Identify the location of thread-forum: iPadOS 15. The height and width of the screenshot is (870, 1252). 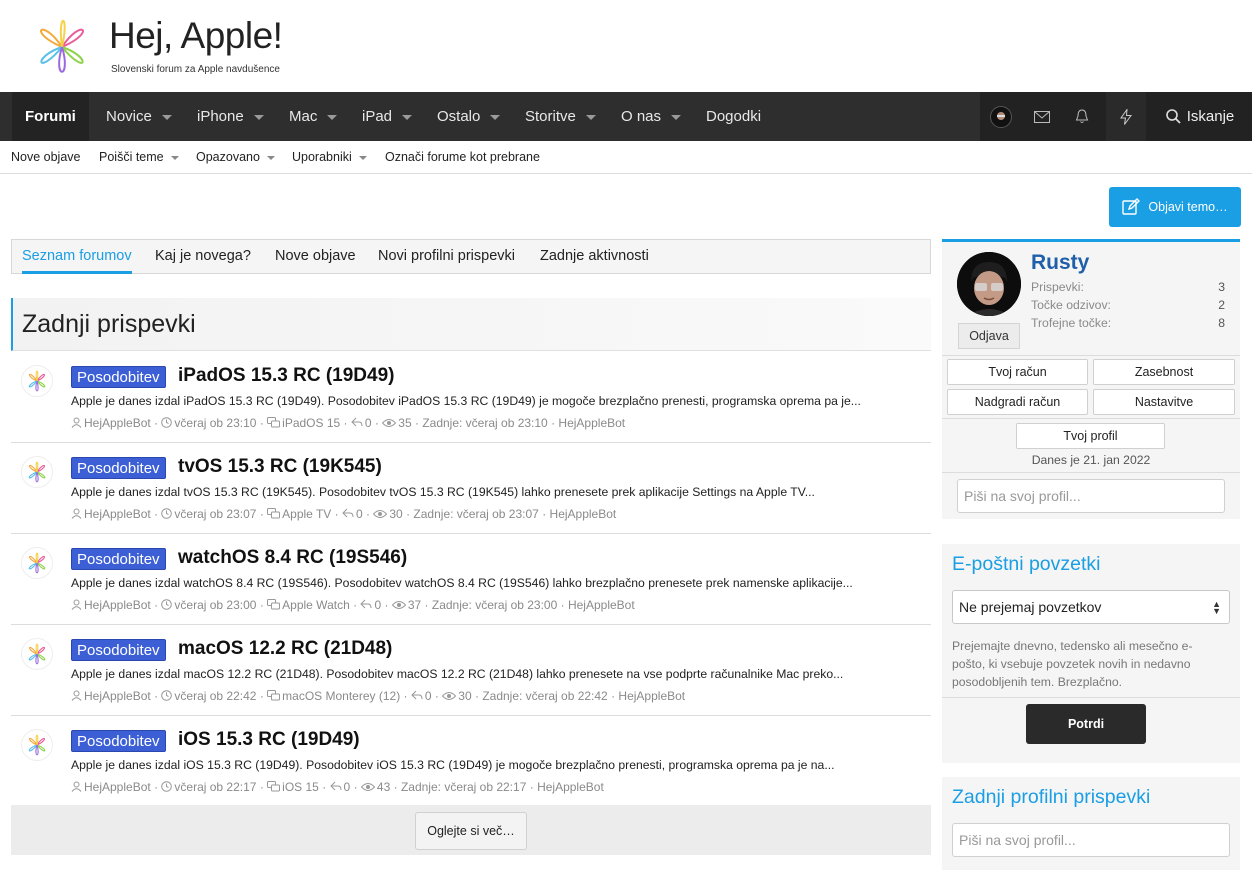
(311, 423).